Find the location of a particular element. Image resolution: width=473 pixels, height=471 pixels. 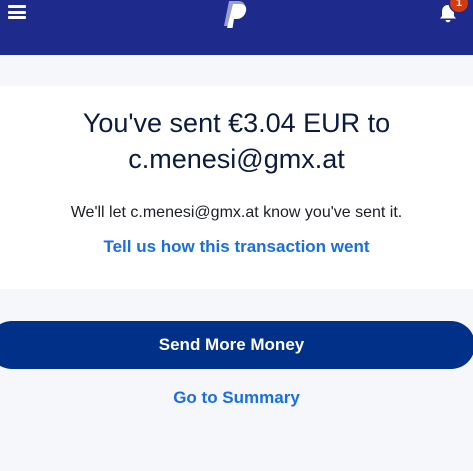

menu-icon is located at coordinates (17, 12).